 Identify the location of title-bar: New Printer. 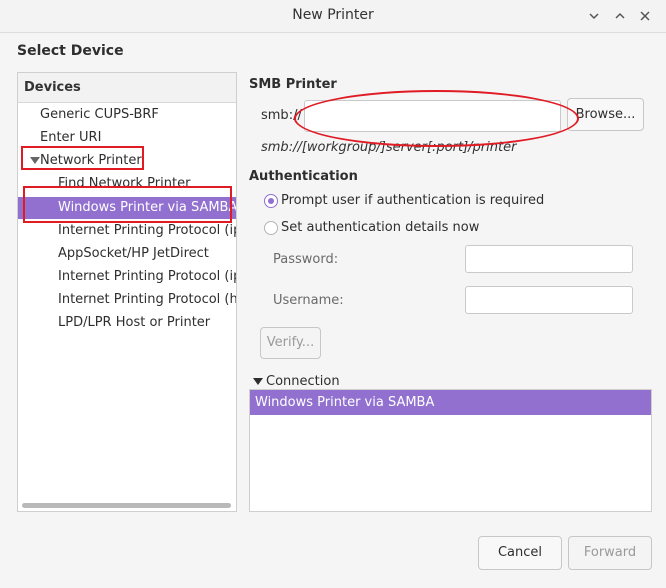
(333, 16).